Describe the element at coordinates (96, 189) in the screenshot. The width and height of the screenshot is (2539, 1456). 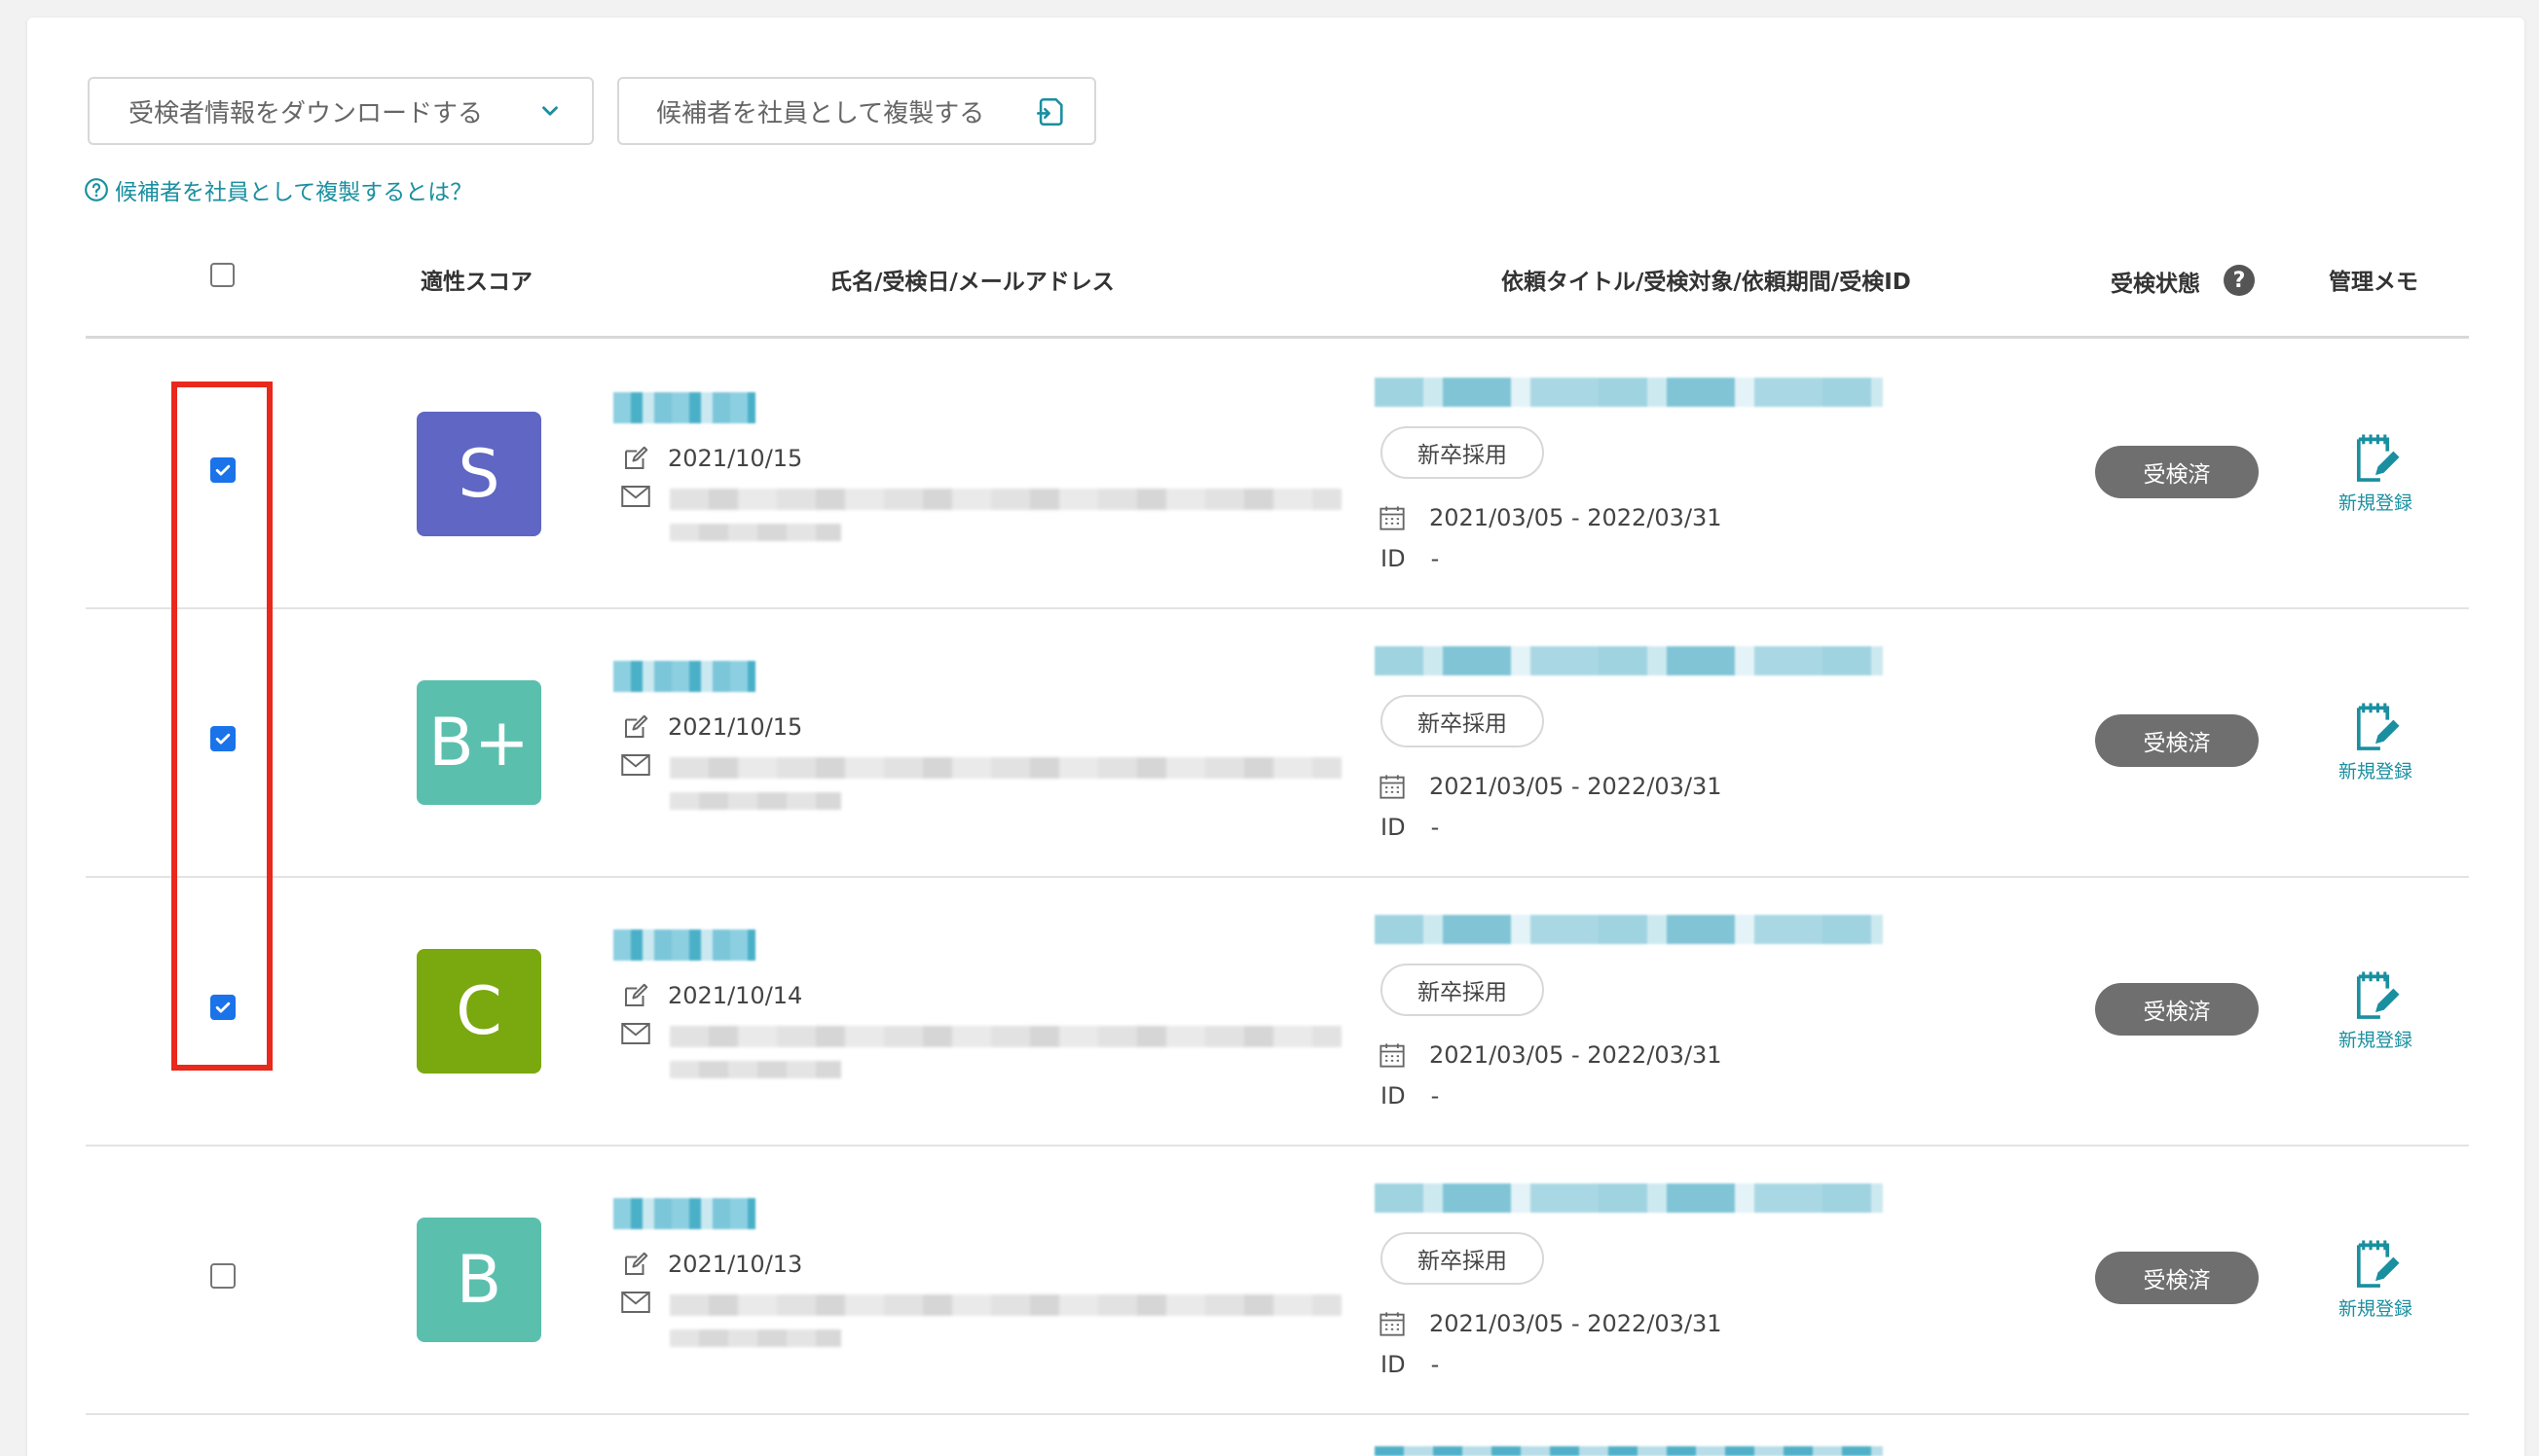
I see `question-circle-icon` at that location.